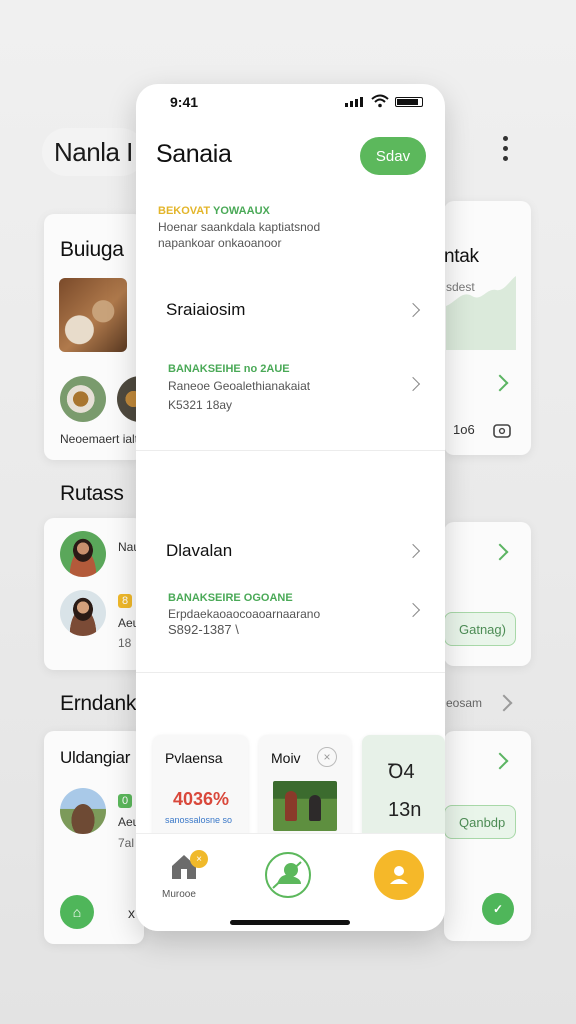 The image size is (576, 1024). I want to click on community-tab-icon, so click(288, 875).